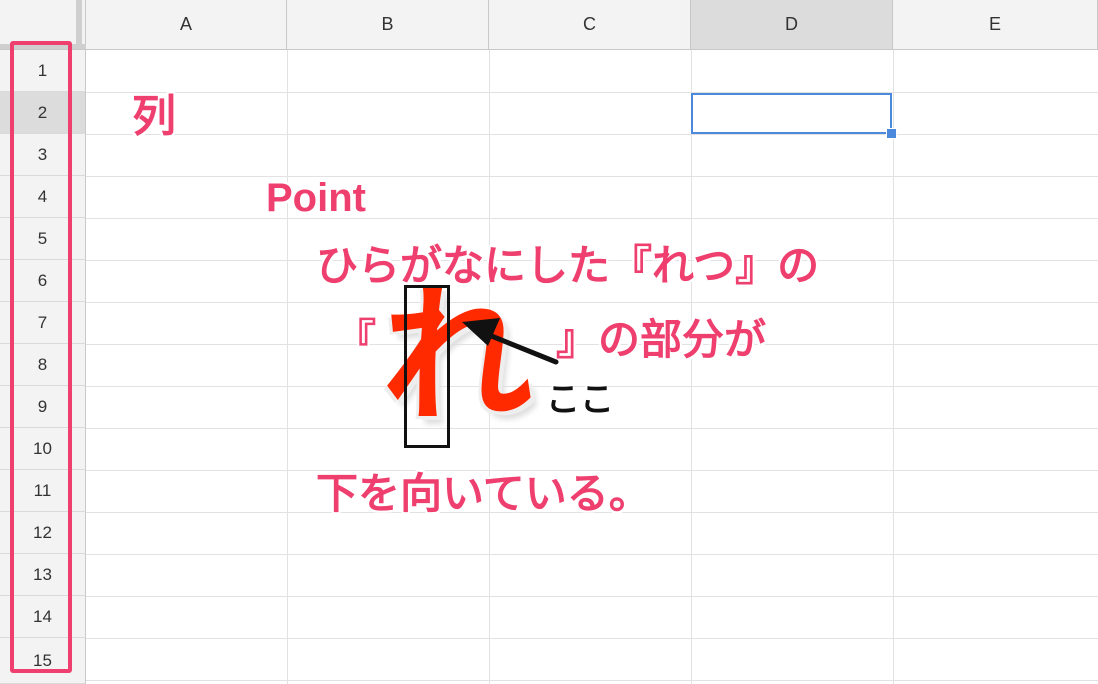 Image resolution: width=1098 pixels, height=684 pixels. Describe the element at coordinates (590, 25) in the screenshot. I see `column-header-c: C` at that location.